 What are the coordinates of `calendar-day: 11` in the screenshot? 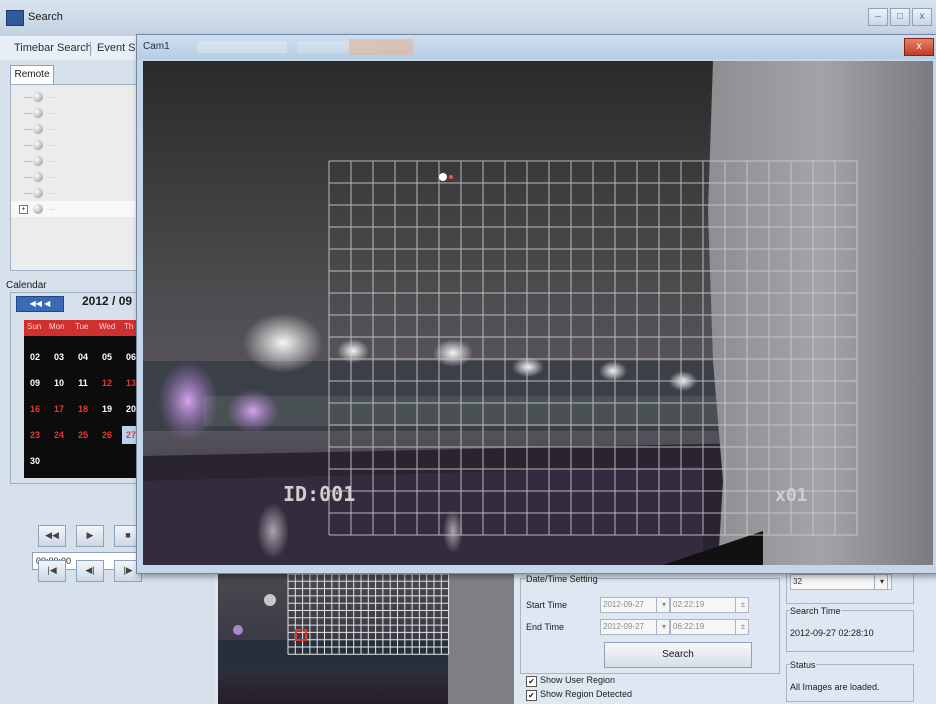 It's located at (83, 383).